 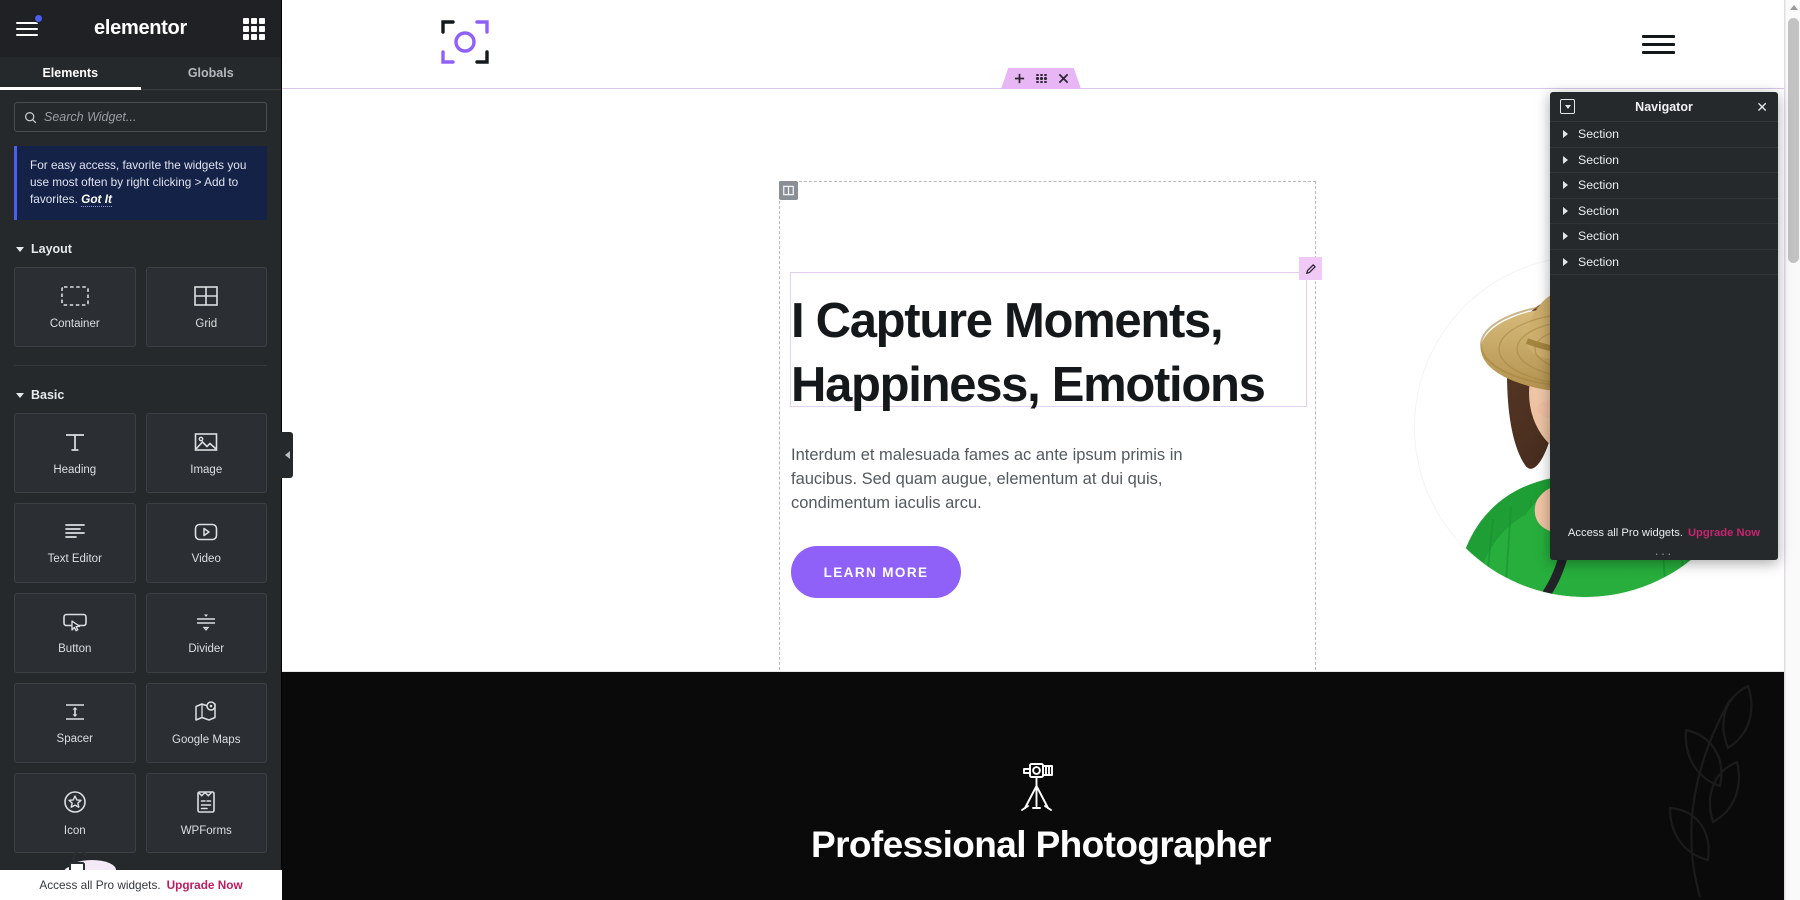 I want to click on panel-promo-text: Access all Pro widgets., so click(x=100, y=885).